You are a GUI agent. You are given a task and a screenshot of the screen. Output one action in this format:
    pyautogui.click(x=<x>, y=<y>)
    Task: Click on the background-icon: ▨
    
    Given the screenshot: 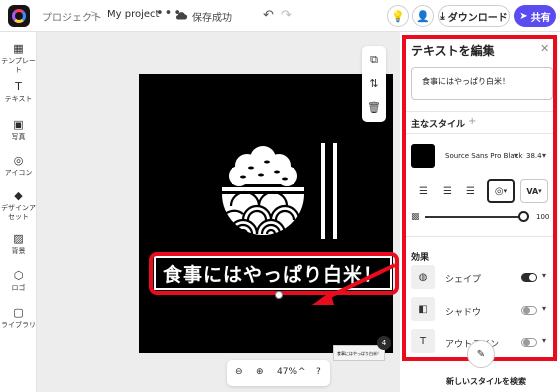 What is the action you would take?
    pyautogui.click(x=18, y=238)
    